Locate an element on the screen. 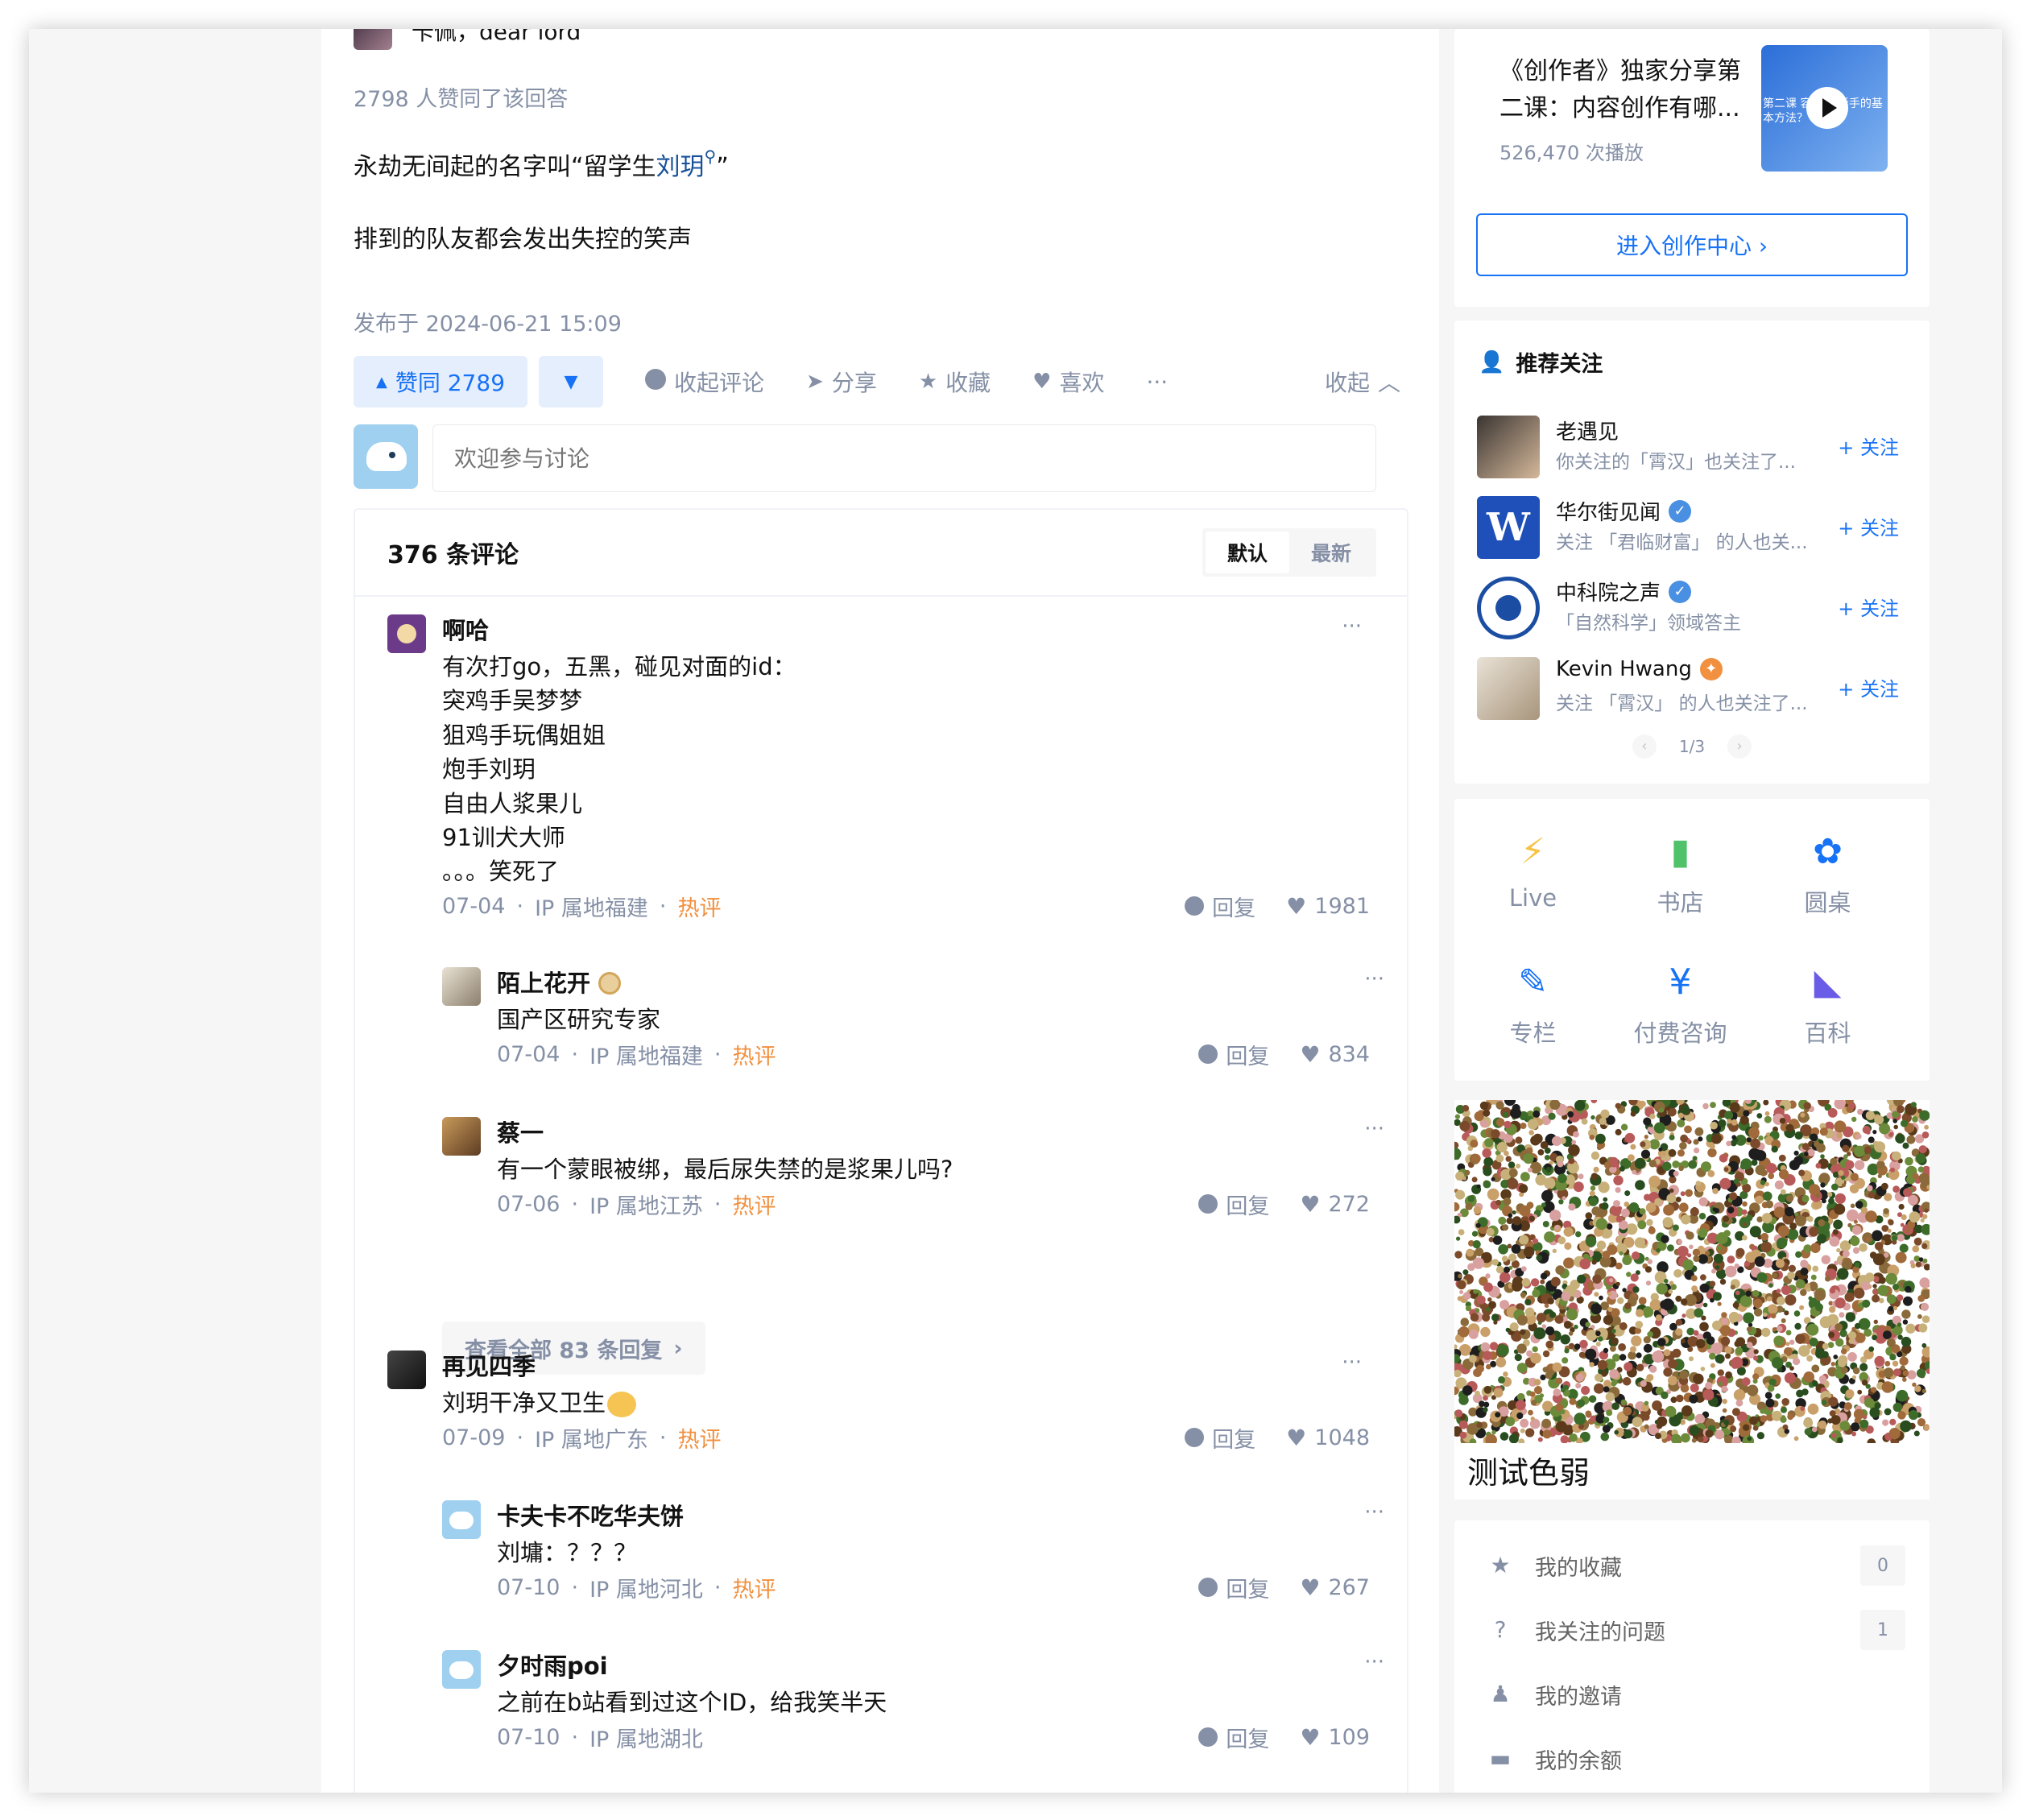 The image size is (2031, 1820). user-avatar: W is located at coordinates (1508, 528).